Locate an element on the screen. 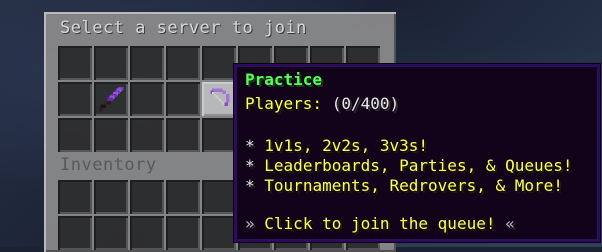  tooltip-feature-line: * Tournaments, Redrovers, & More! is located at coordinates (404, 185).